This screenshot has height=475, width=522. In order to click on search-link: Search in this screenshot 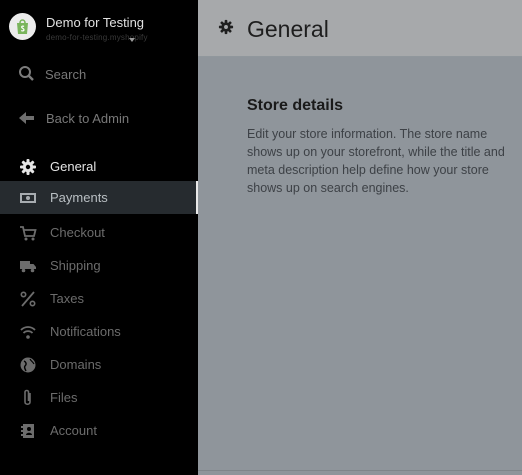, I will do `click(99, 74)`.